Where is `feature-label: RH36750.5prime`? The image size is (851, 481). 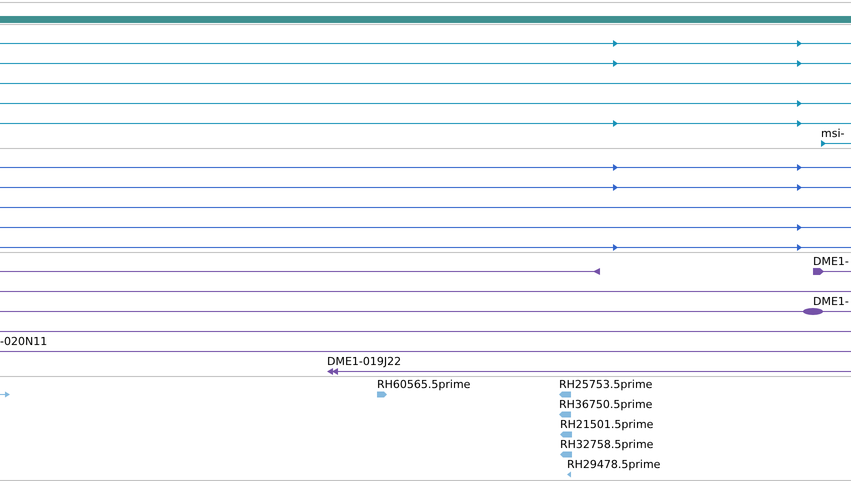
feature-label: RH36750.5prime is located at coordinates (605, 404).